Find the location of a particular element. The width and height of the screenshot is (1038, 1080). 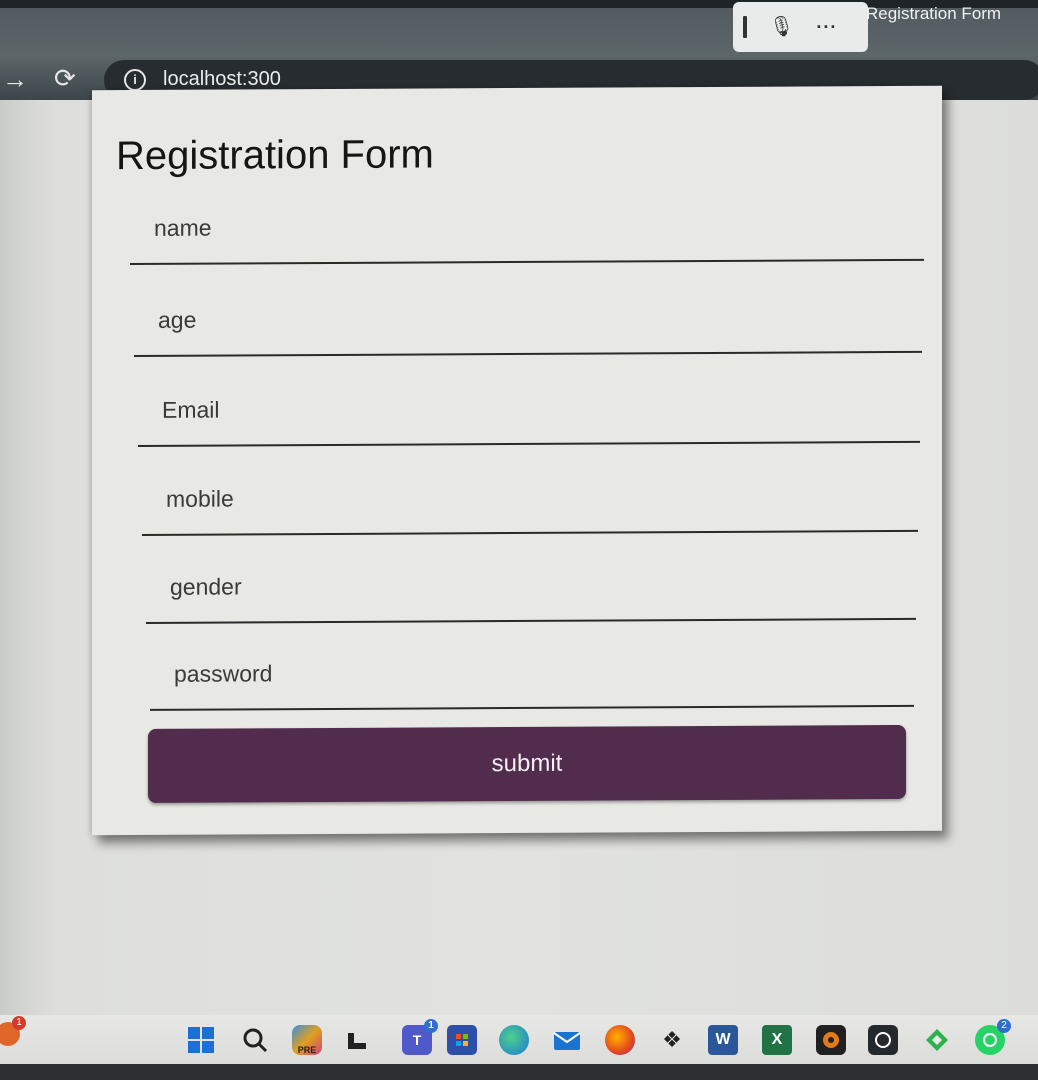

password-field: password is located at coordinates (532, 684).